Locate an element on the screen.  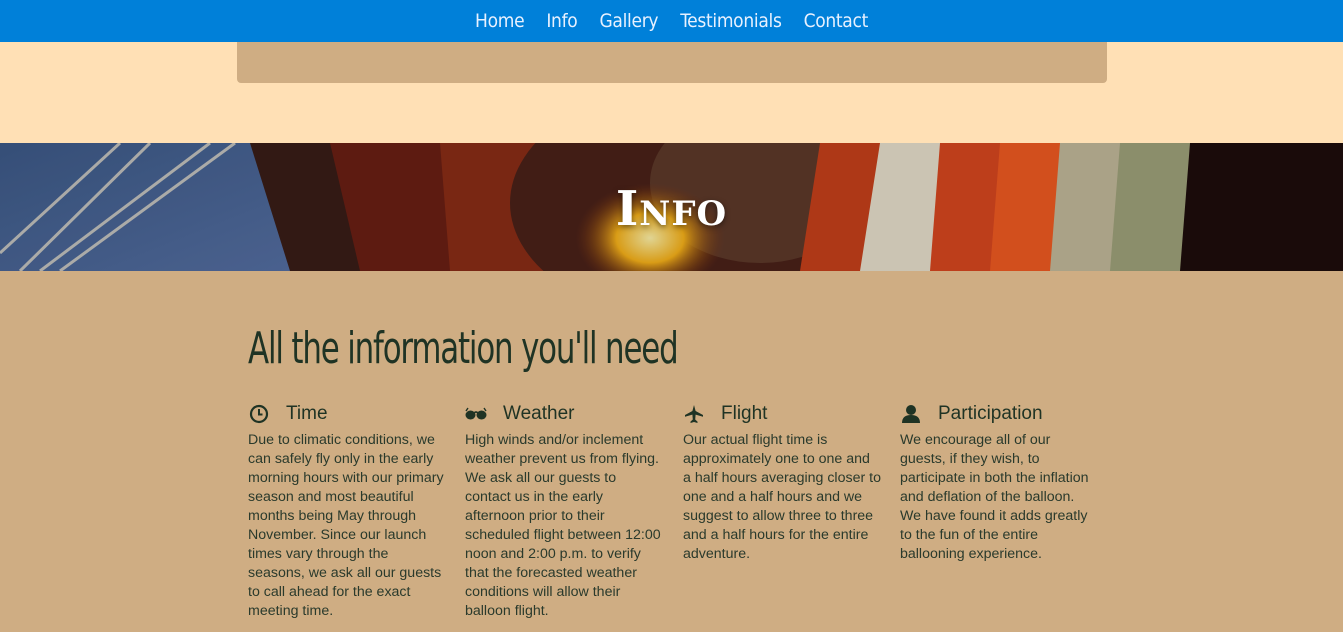
user-icon is located at coordinates (911, 414).